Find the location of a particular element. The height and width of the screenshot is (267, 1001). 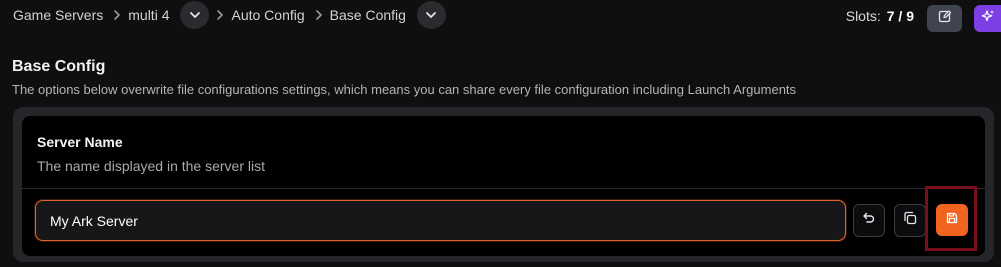

breadcrumb-base-config: Base Config is located at coordinates (369, 15).